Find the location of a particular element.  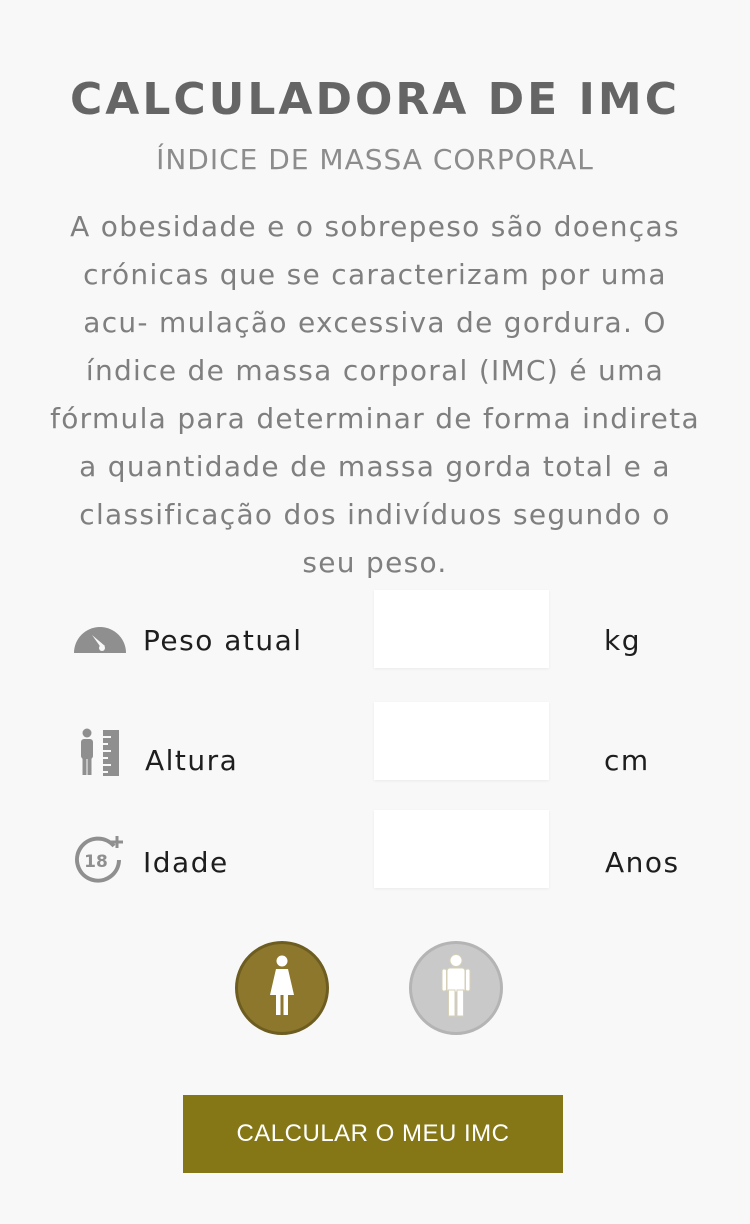

age-row: 18 Idade Anos is located at coordinates (375, 850).